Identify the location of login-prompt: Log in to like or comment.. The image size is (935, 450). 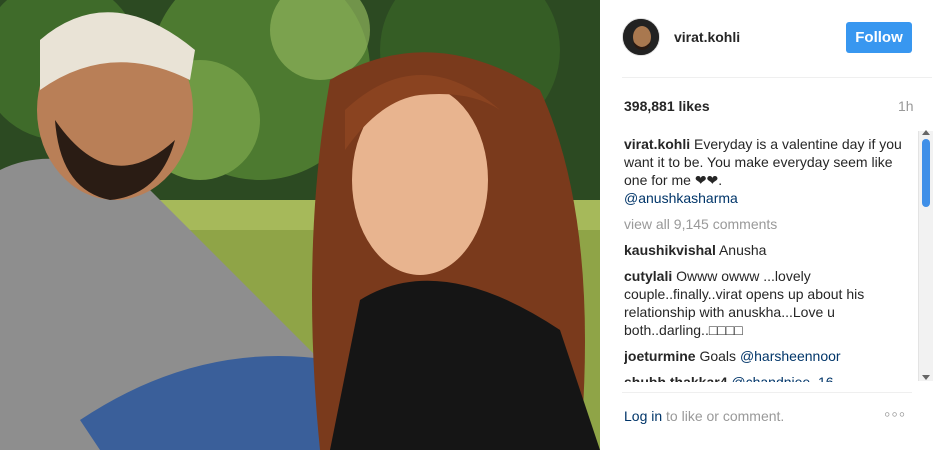
(704, 416).